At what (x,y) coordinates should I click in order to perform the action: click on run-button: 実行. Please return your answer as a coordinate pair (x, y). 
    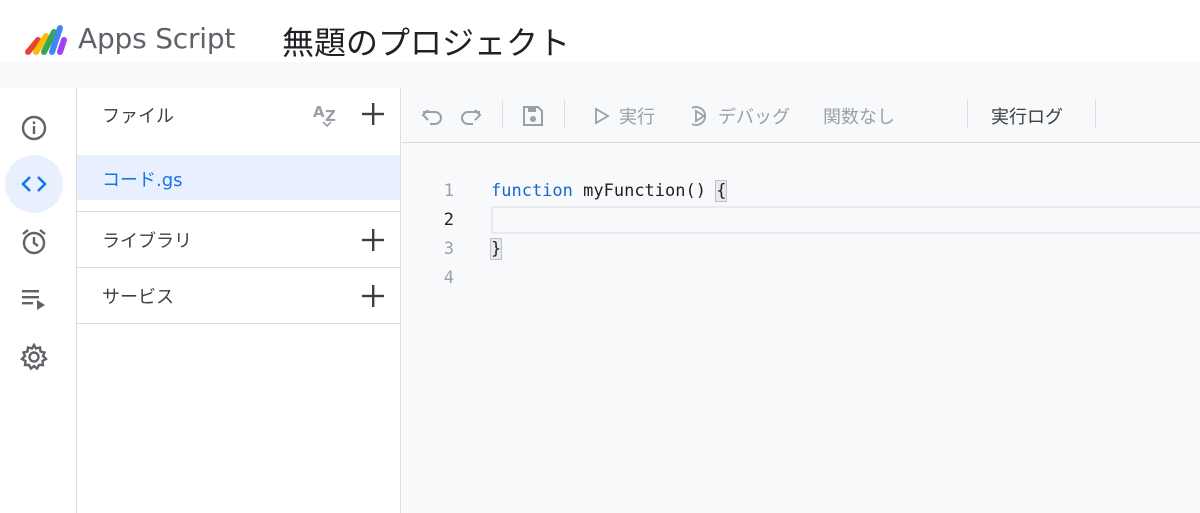
    Looking at the image, I should click on (637, 116).